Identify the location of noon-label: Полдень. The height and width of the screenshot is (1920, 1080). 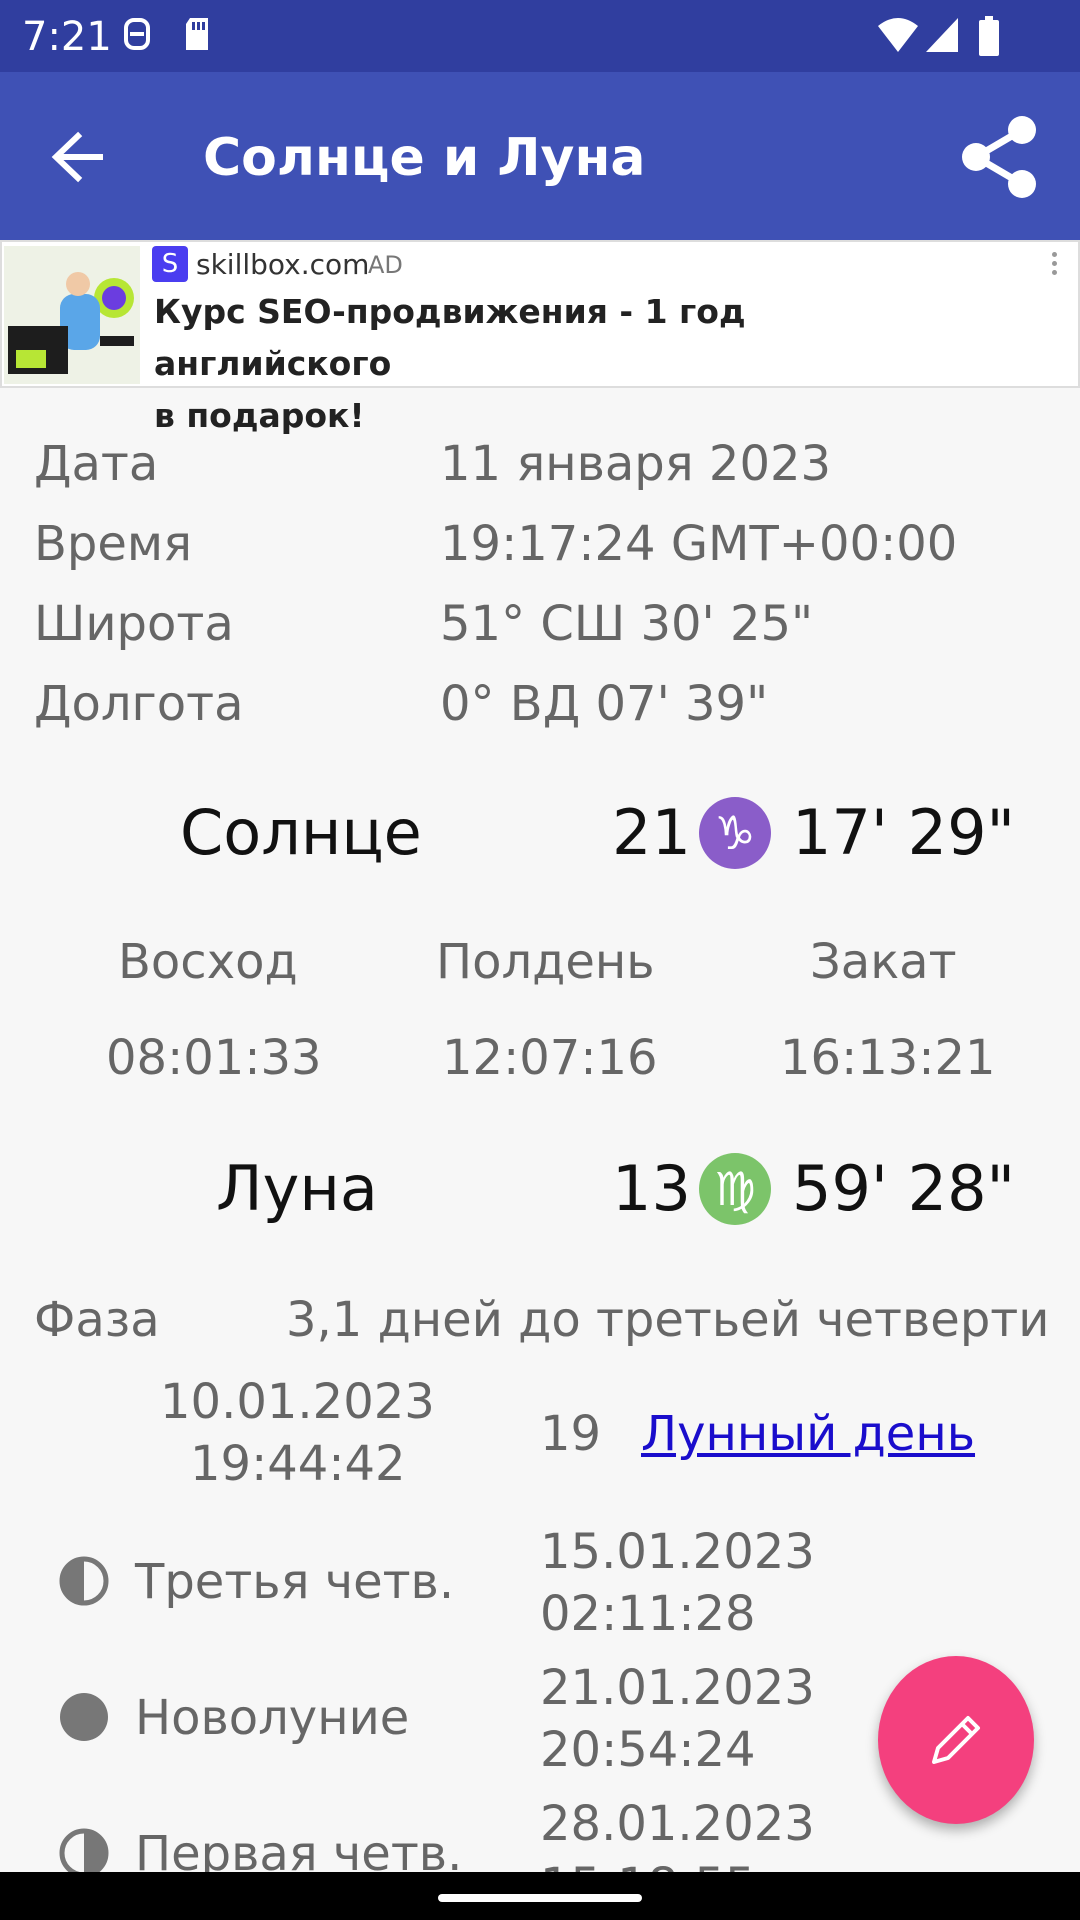
(545, 962).